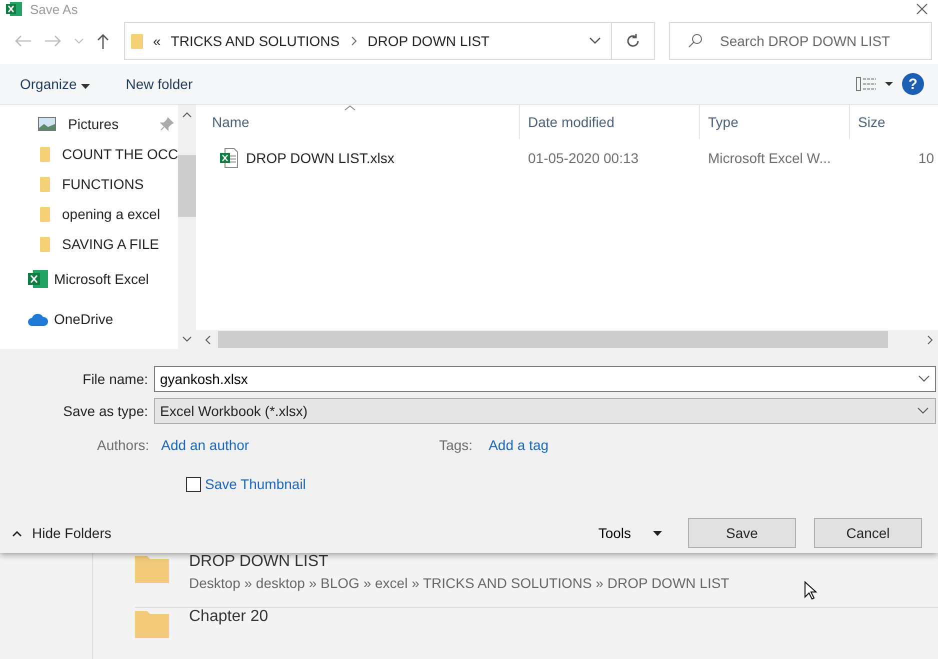 Image resolution: width=938 pixels, height=659 pixels. Describe the element at coordinates (926, 158) in the screenshot. I see `size-cell-text: 10` at that location.